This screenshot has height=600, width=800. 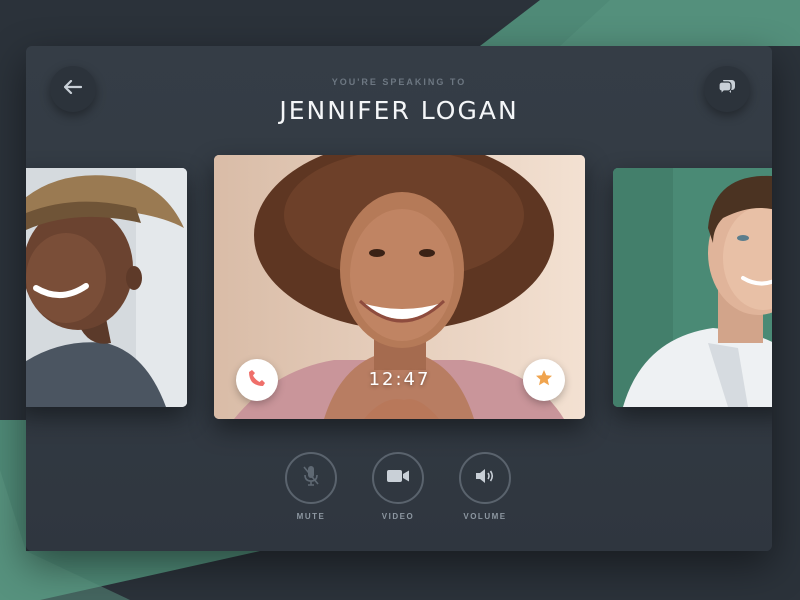 I want to click on microphone-muted-icon, so click(x=311, y=478).